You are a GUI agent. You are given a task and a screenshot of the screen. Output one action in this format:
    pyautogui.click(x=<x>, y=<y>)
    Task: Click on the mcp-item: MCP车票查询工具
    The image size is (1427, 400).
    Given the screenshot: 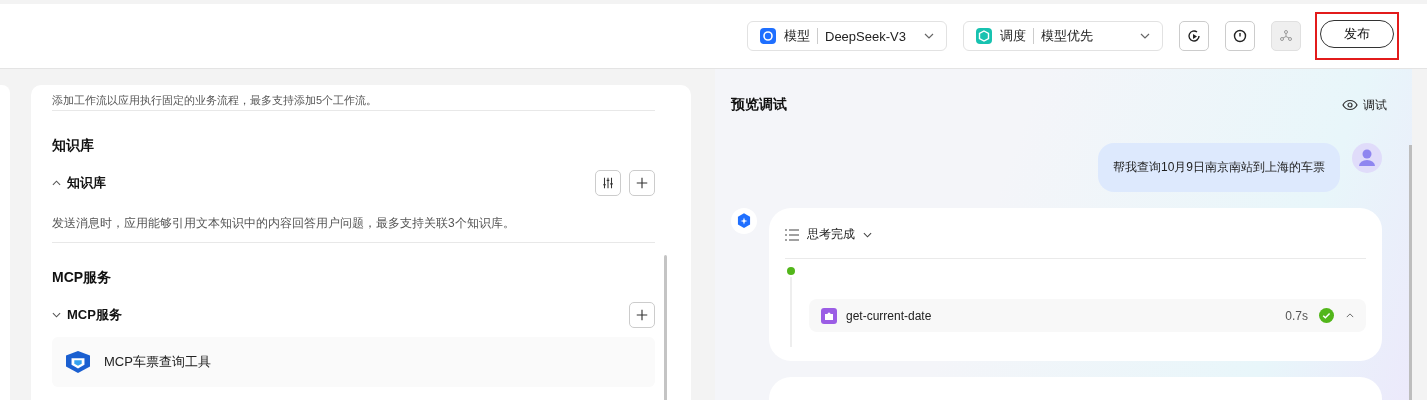 What is the action you would take?
    pyautogui.click(x=353, y=362)
    